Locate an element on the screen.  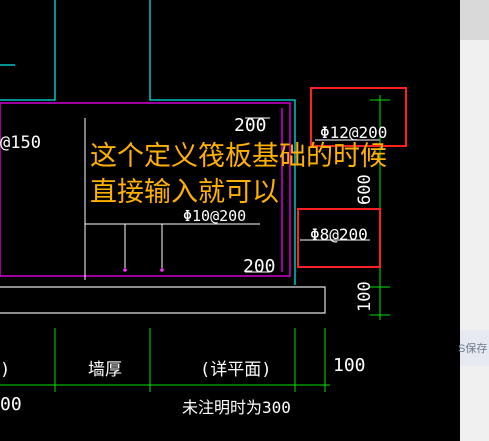
dim-vertical-100: 100 is located at coordinates (365, 296).